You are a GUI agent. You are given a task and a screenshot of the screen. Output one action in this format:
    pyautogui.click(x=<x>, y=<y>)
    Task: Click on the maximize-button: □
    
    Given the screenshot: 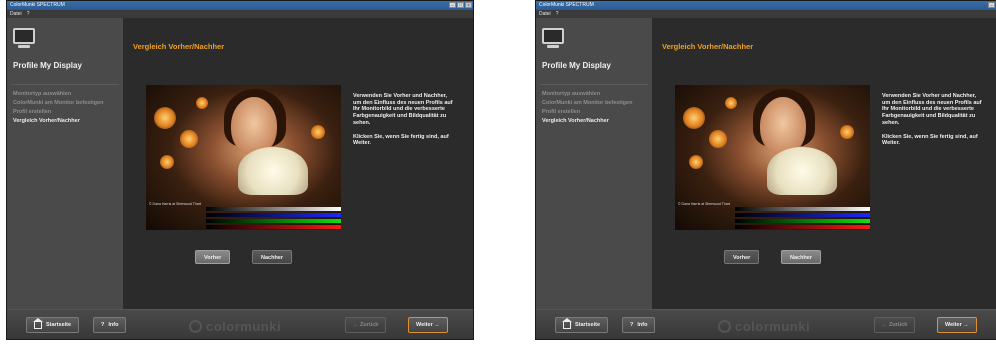 What is the action you would take?
    pyautogui.click(x=460, y=5)
    